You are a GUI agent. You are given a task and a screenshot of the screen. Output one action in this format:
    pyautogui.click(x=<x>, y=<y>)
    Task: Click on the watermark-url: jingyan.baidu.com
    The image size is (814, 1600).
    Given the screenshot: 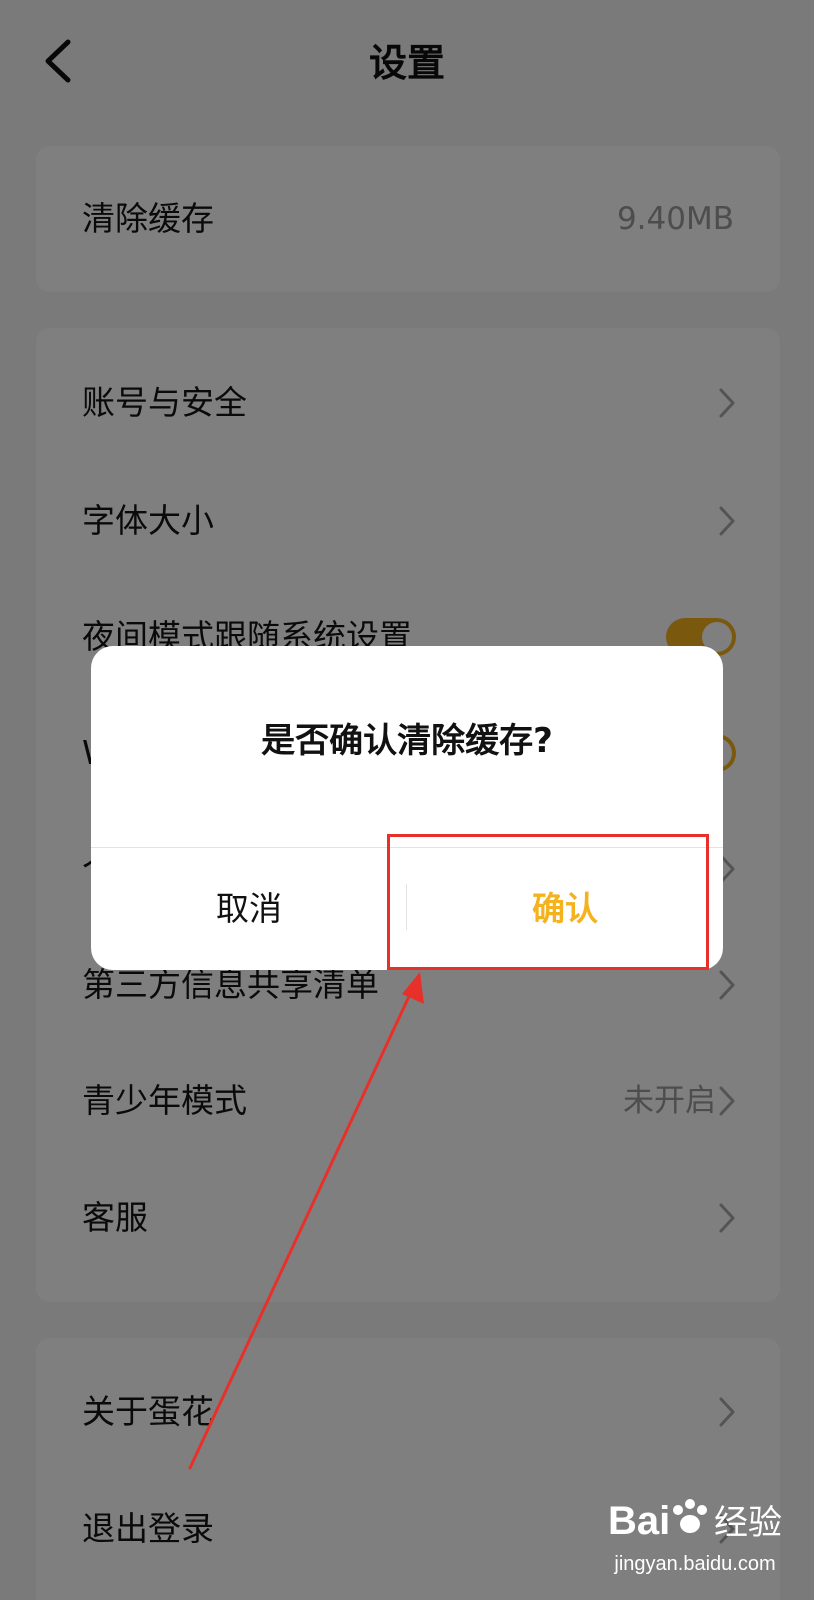 What is the action you would take?
    pyautogui.click(x=695, y=1564)
    